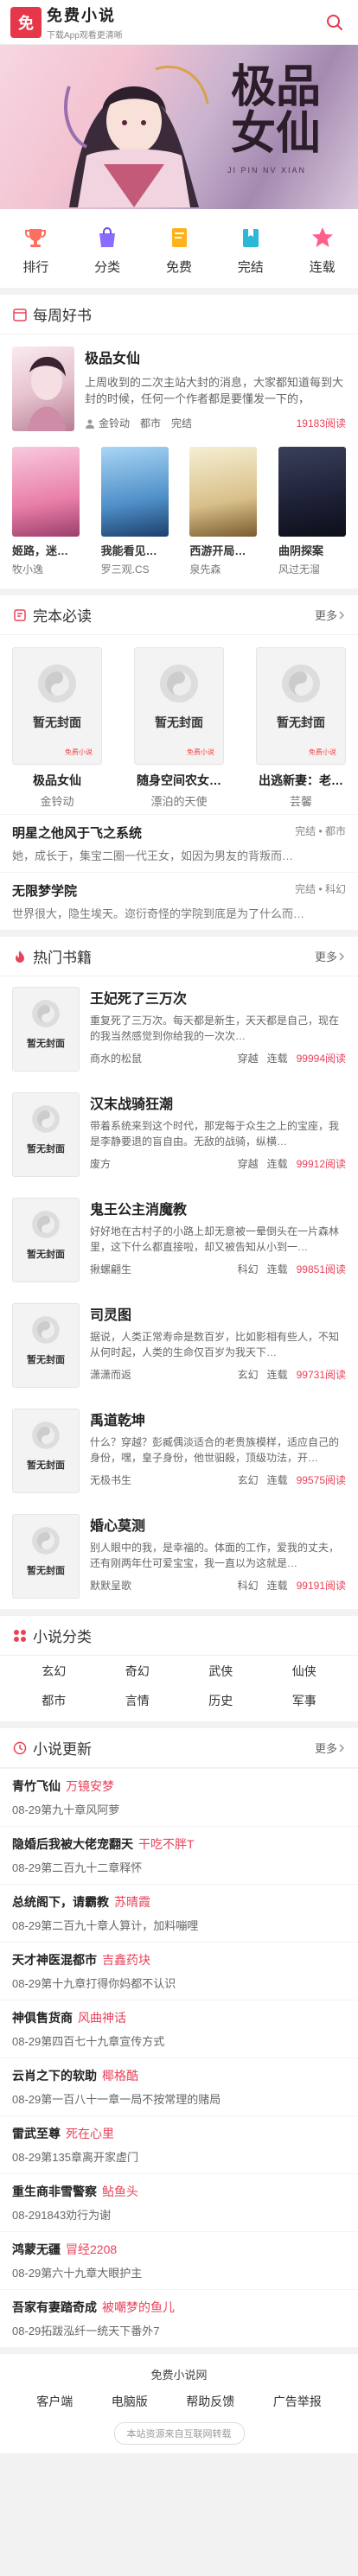 The height and width of the screenshot is (2576, 358). Describe the element at coordinates (179, 2029) in the screenshot. I see `update-item: 神俱售货商 风曲神话 08-29第四百七十九章宣传方式` at that location.